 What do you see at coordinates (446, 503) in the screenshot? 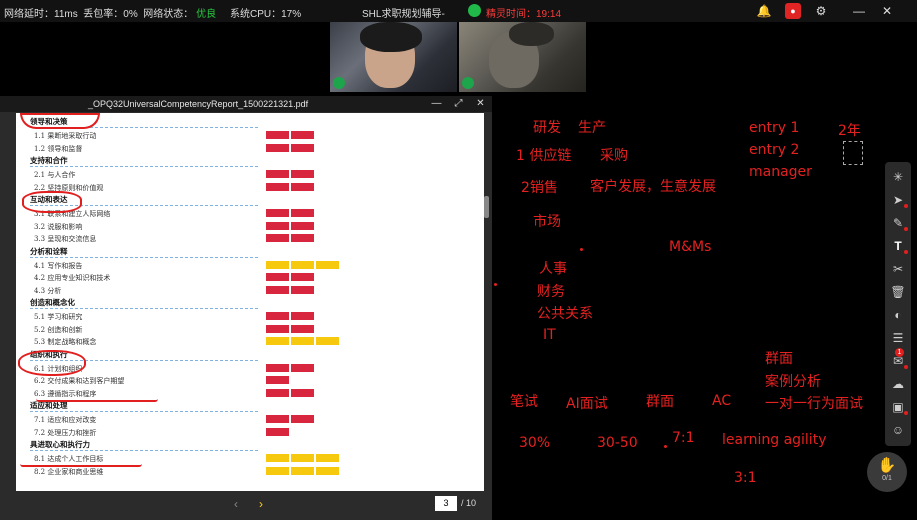
I see `page-number-input: 3` at bounding box center [446, 503].